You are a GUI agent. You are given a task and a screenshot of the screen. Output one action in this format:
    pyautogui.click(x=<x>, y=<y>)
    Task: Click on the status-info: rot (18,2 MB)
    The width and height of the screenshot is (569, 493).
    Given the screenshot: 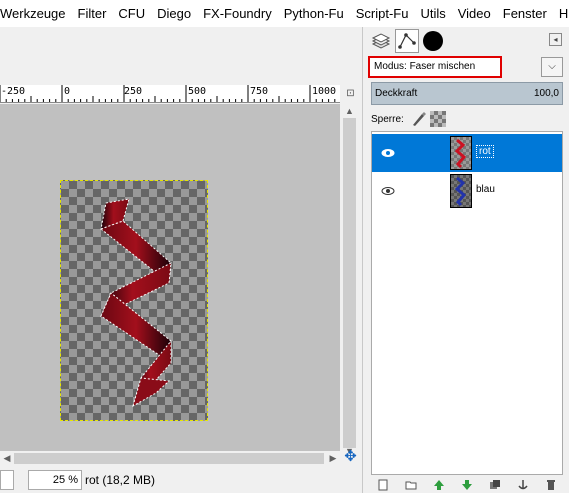 What is the action you would take?
    pyautogui.click(x=120, y=479)
    